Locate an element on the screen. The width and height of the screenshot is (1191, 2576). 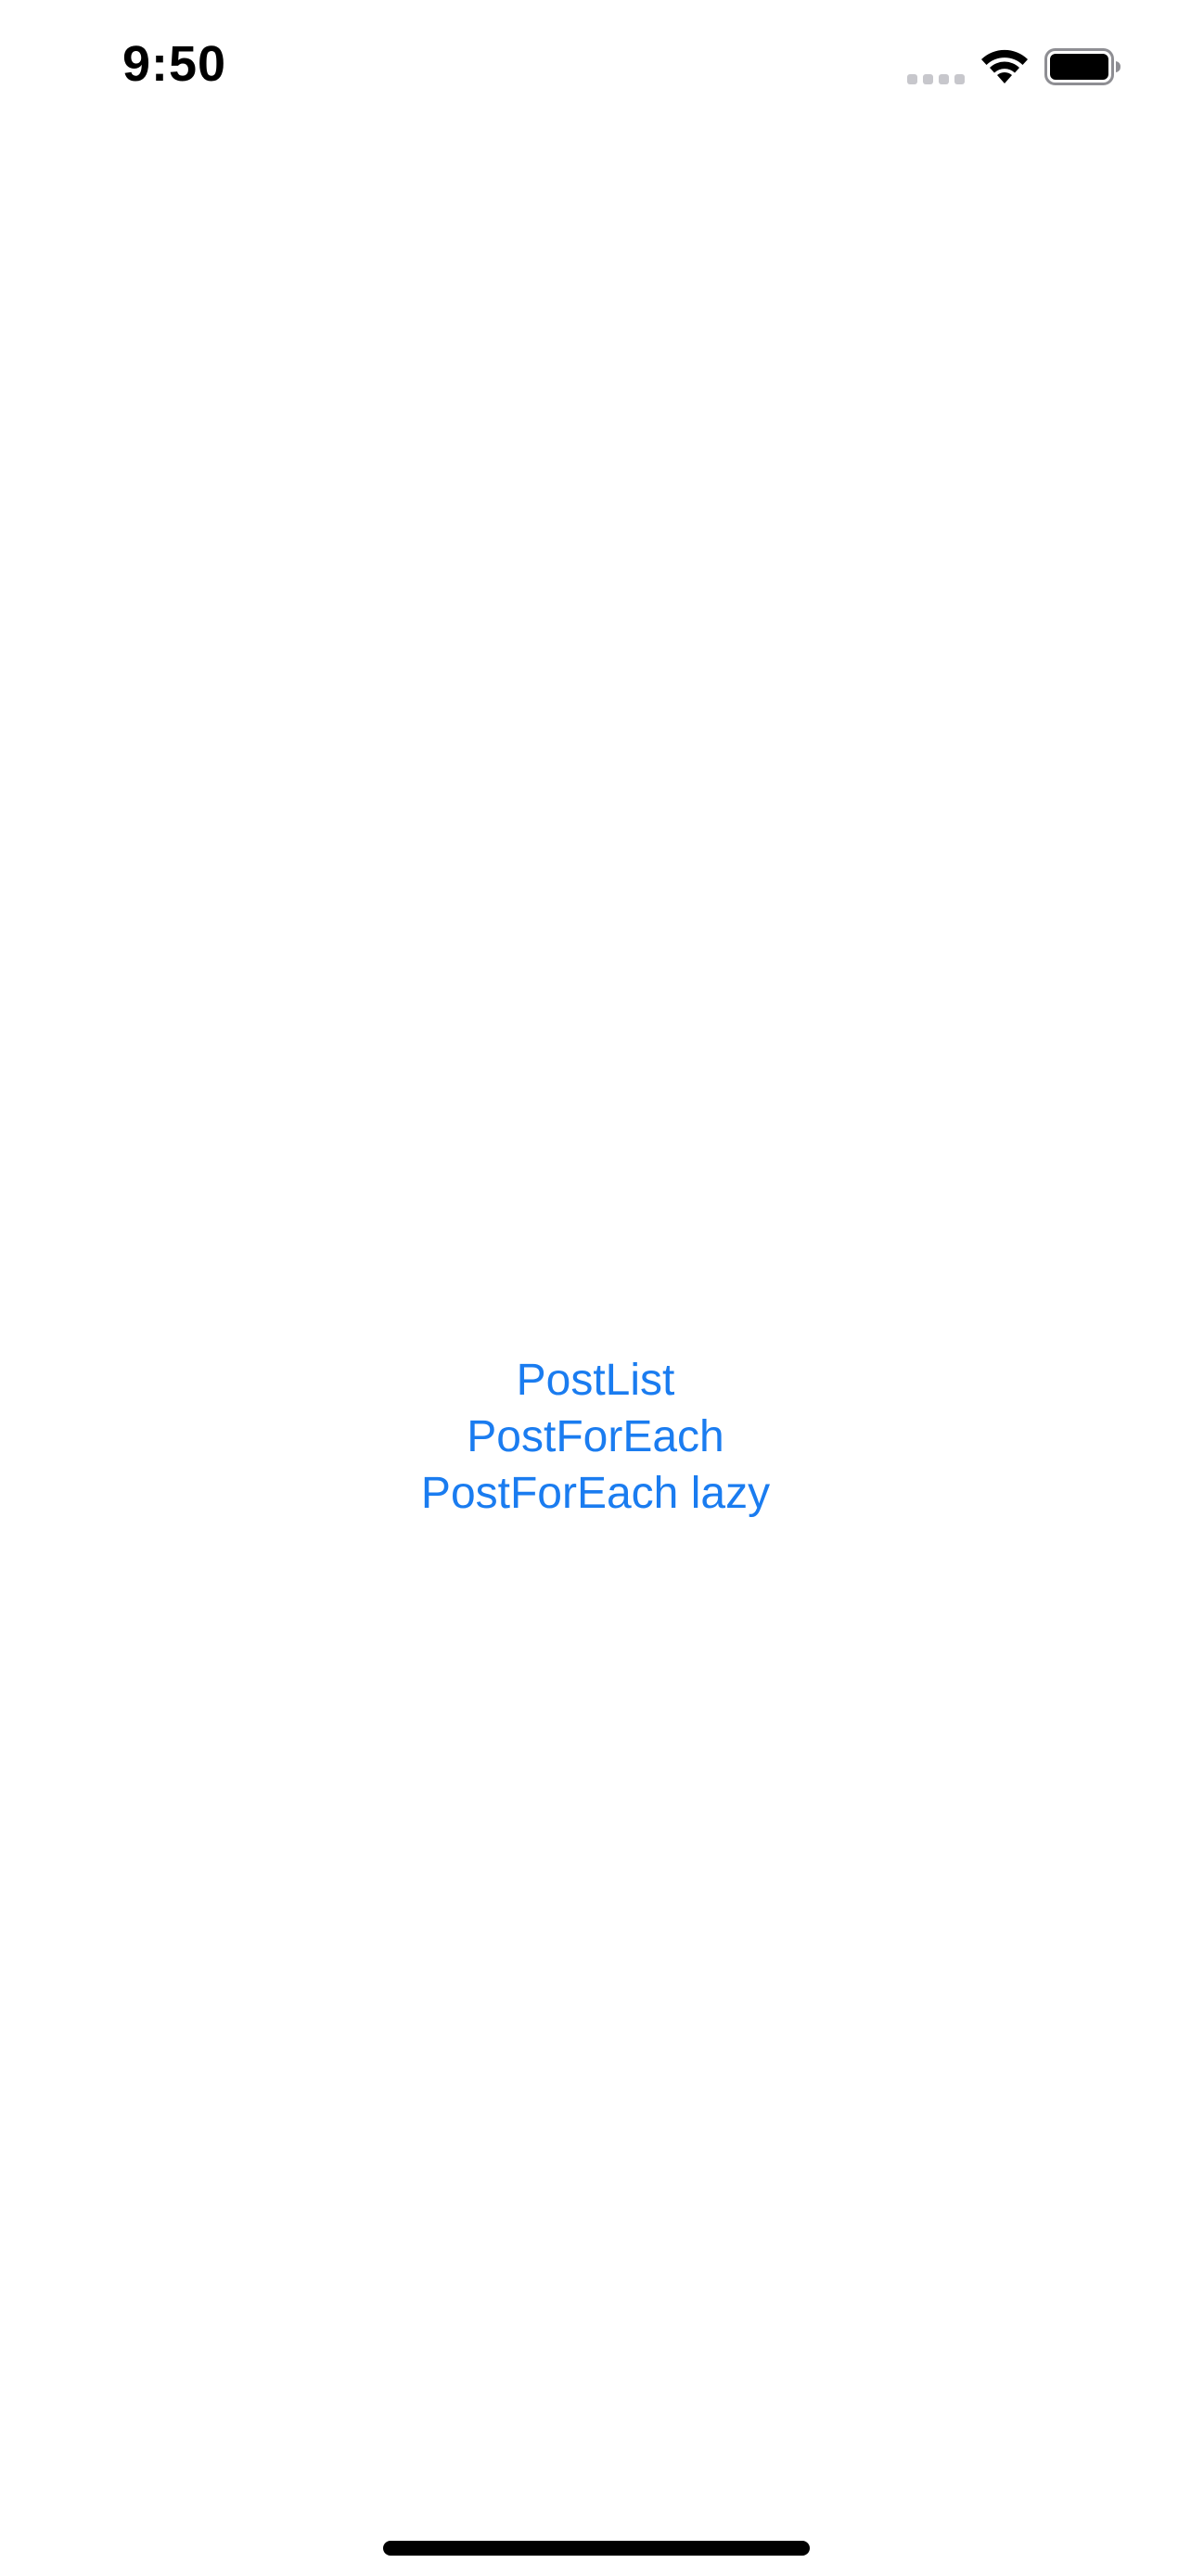
postforeach-link: PostForEach is located at coordinates (595, 1437).